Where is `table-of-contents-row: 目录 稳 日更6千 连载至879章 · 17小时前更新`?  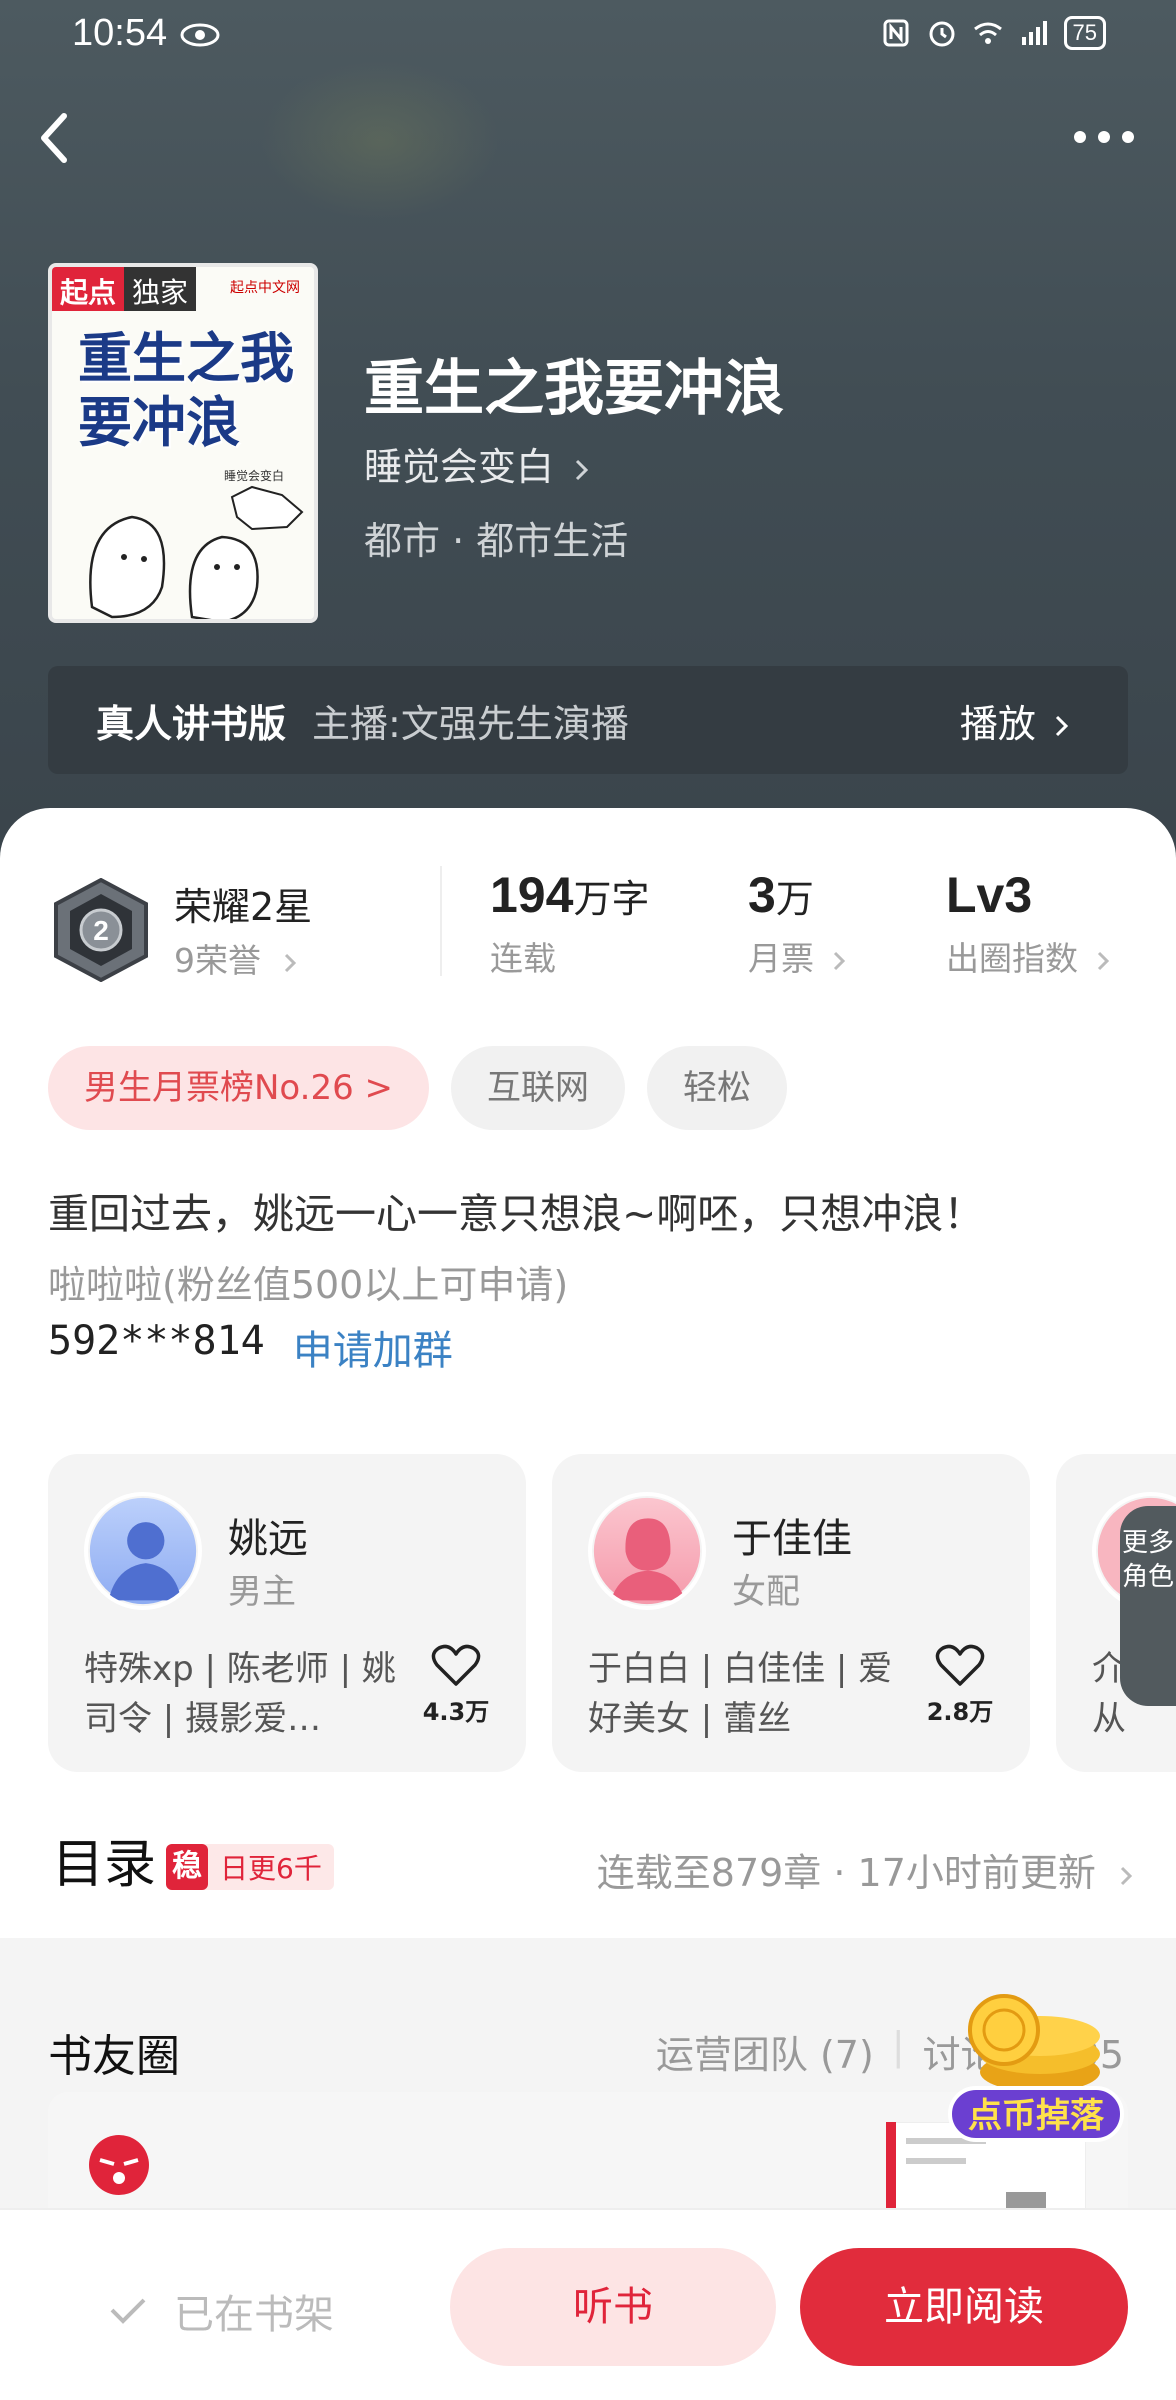 table-of-contents-row: 目录 稳 日更6千 连载至879章 · 17小时前更新 is located at coordinates (588, 1863).